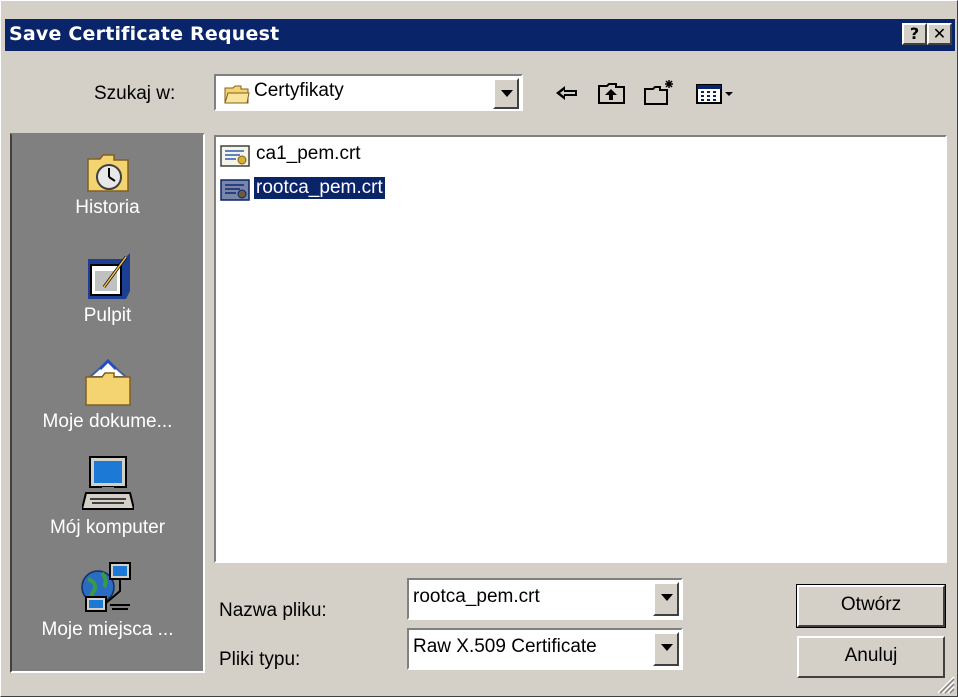  I want to click on place-label: Pulpit, so click(107, 315).